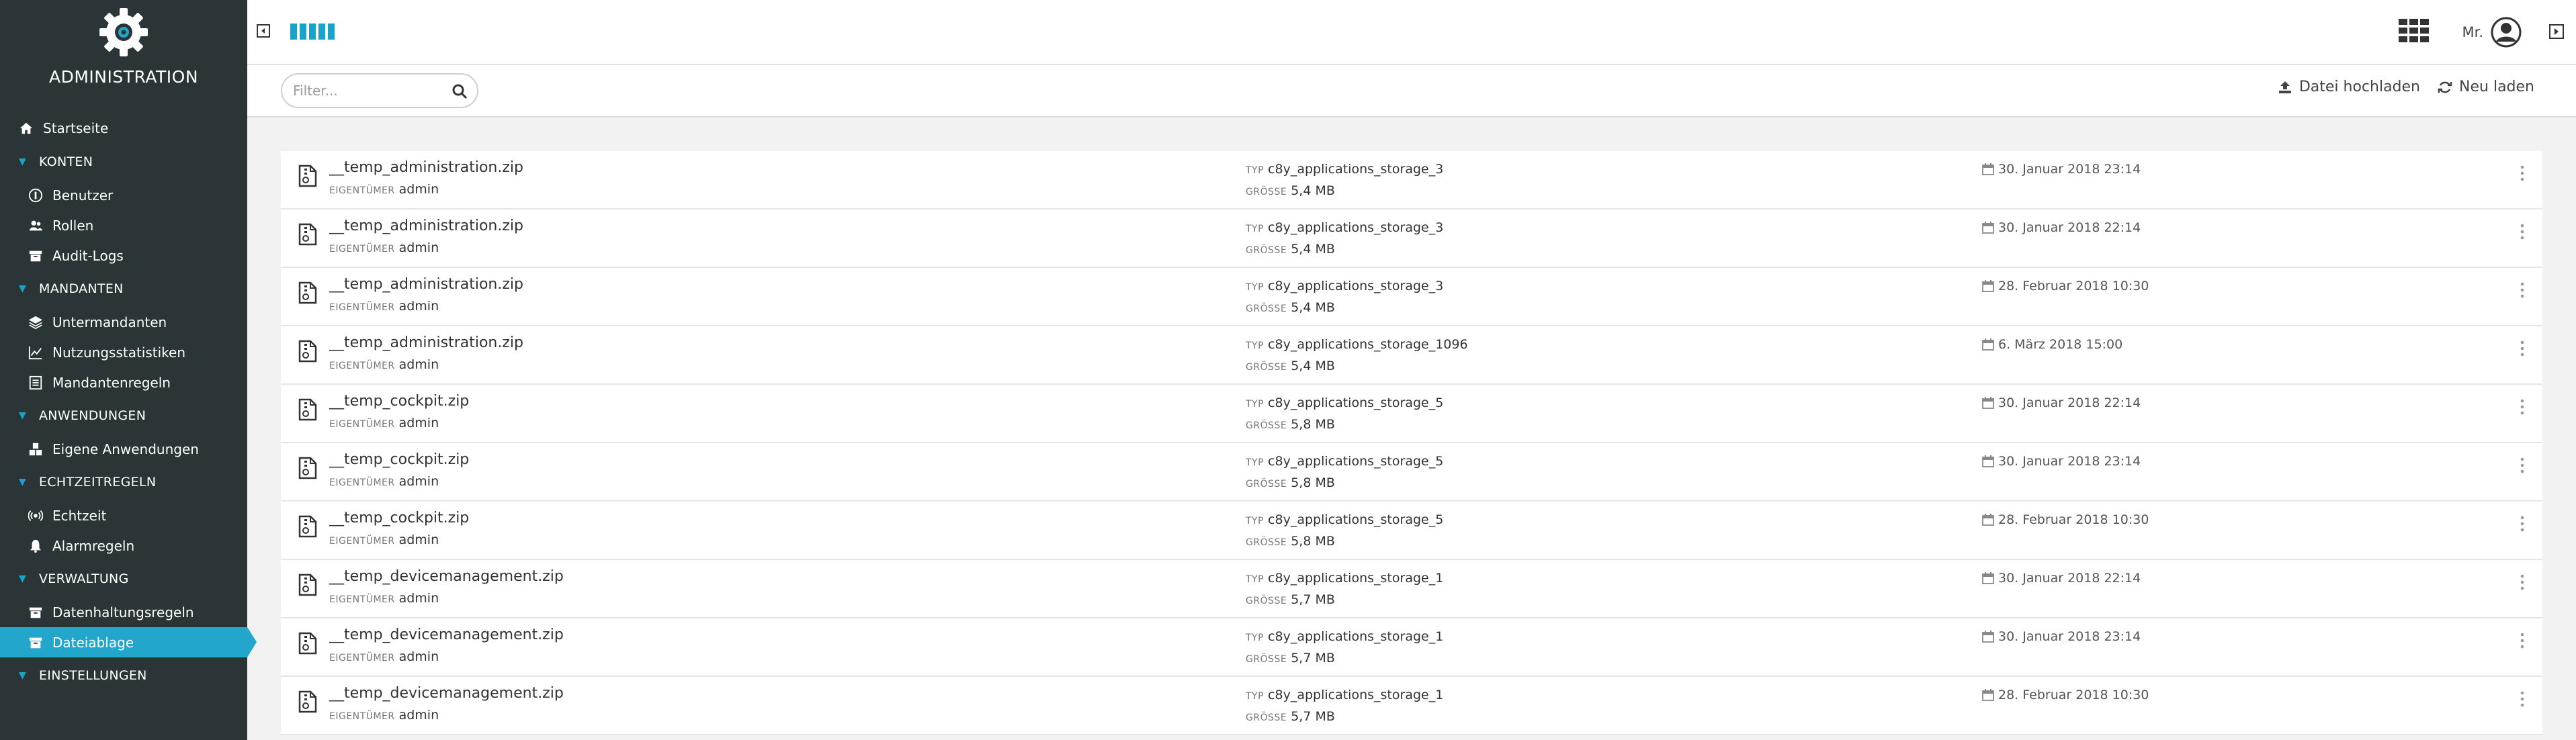 The image size is (2576, 740). Describe the element at coordinates (123, 449) in the screenshot. I see `sidebar-item-eigene-anwendungen: Eigene Anwendungen` at that location.